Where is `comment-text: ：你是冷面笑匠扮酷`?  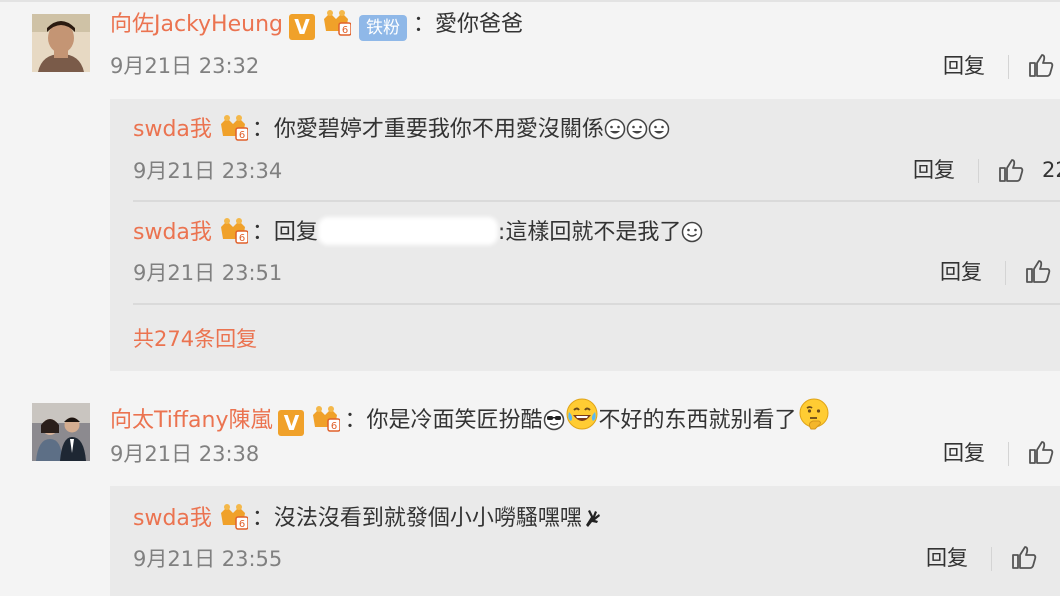 comment-text: ：你是冷面笑匠扮酷 is located at coordinates (443, 420).